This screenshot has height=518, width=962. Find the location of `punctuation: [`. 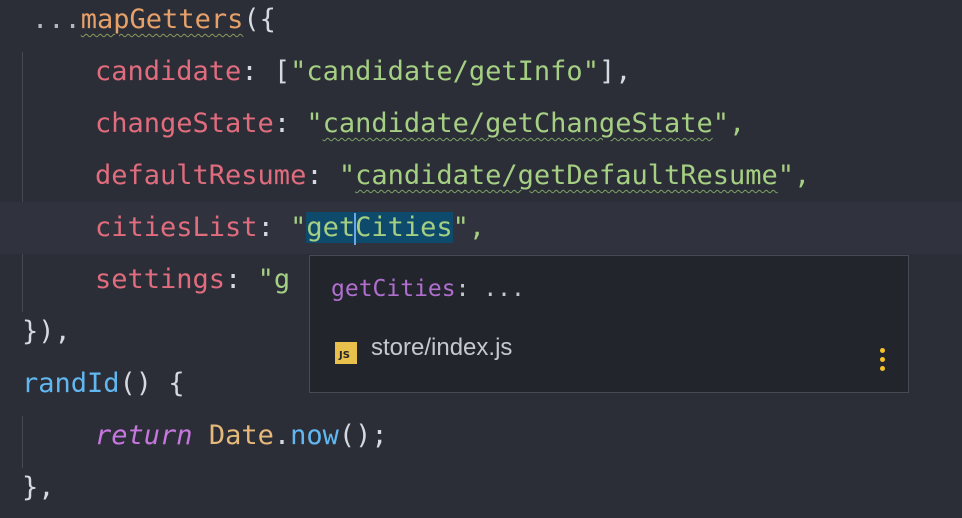

punctuation: [ is located at coordinates (274, 71).